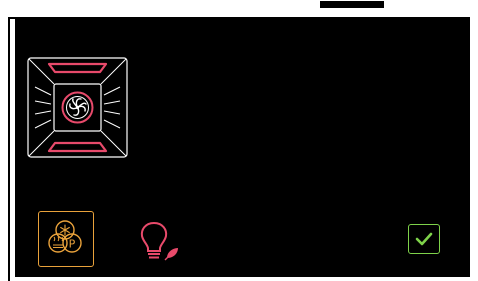 This screenshot has width=478, height=281. Describe the element at coordinates (77, 68) in the screenshot. I see `top-heating-element` at that location.